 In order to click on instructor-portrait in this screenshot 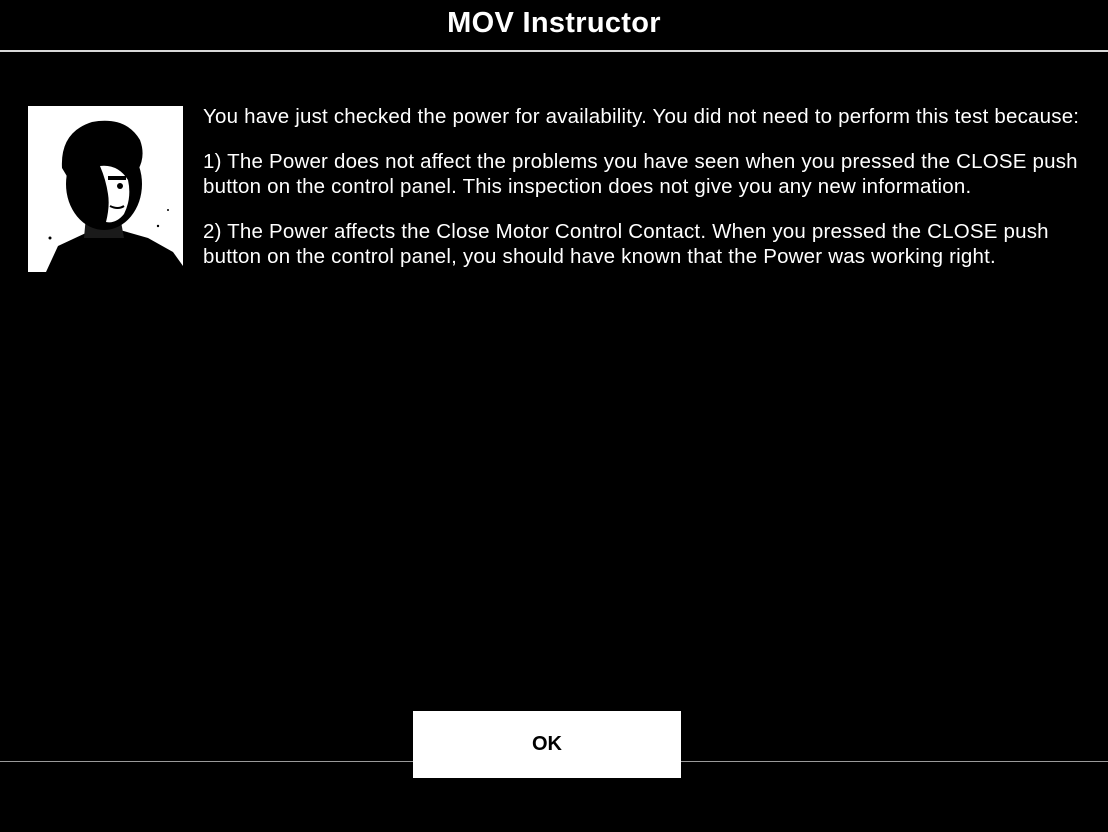, I will do `click(105, 189)`.